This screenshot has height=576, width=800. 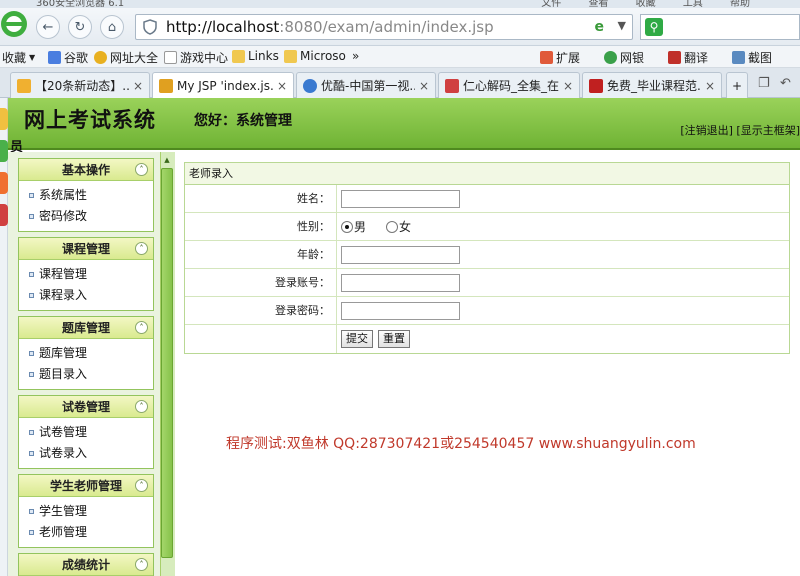 What do you see at coordinates (310, 85) in the screenshot?
I see `play-icon` at bounding box center [310, 85].